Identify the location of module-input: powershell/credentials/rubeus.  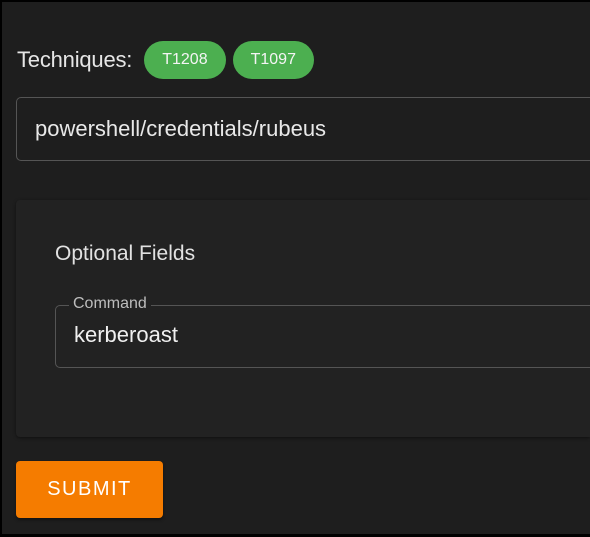
(303, 129).